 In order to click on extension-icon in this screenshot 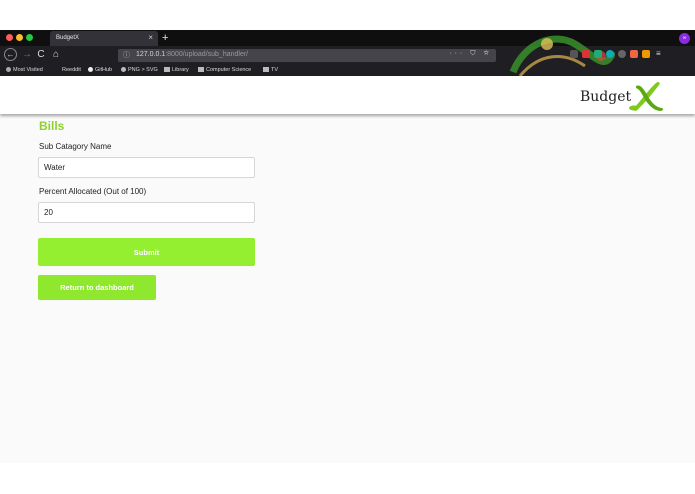, I will do `click(598, 54)`.